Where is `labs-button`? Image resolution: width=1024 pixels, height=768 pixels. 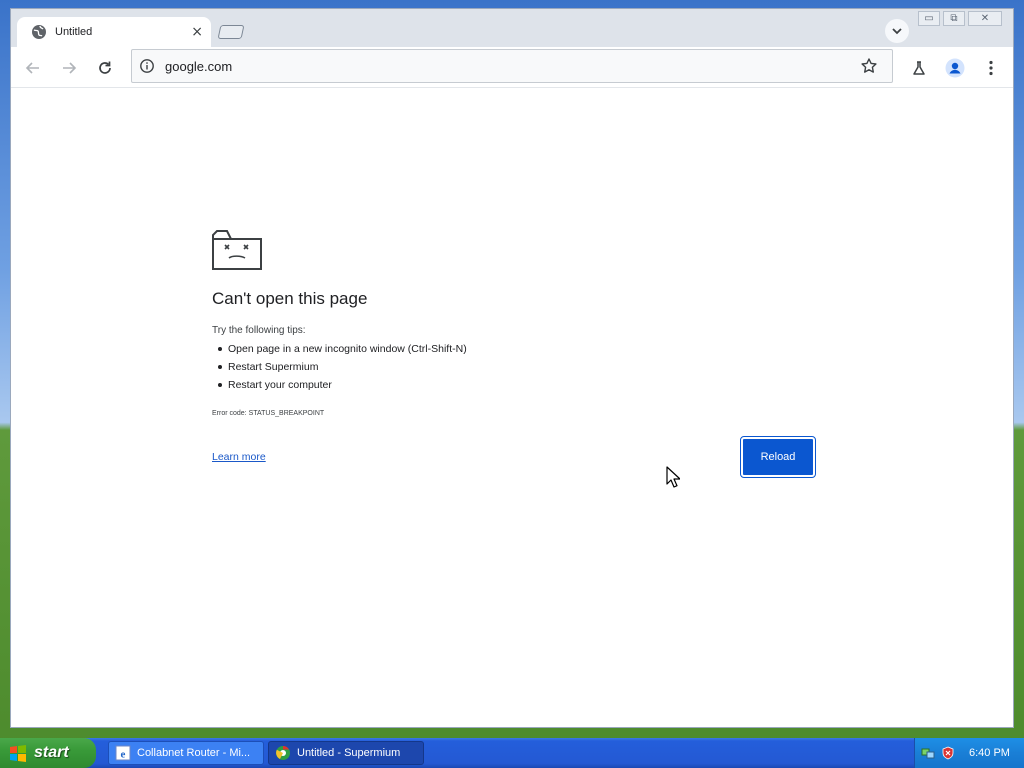 labs-button is located at coordinates (919, 68).